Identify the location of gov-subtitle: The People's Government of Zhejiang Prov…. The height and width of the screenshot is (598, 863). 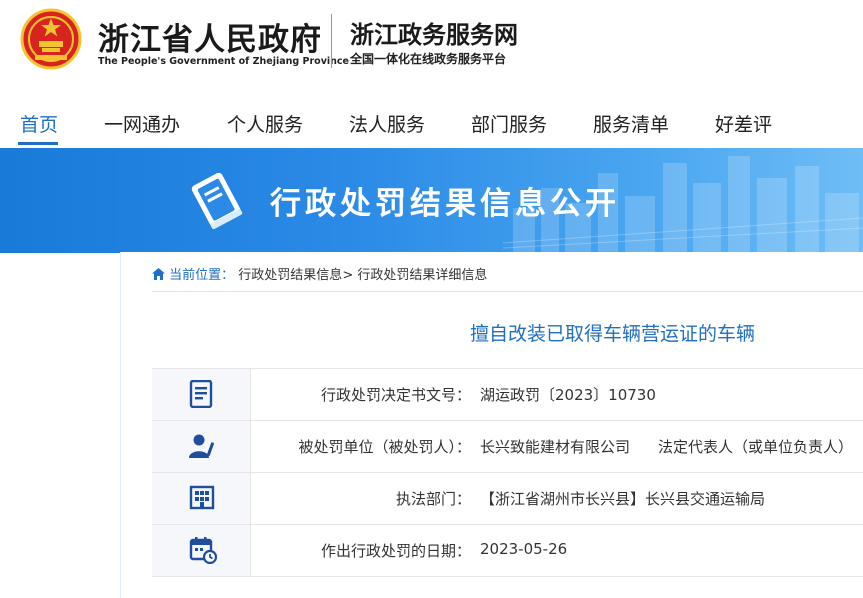
(223, 61).